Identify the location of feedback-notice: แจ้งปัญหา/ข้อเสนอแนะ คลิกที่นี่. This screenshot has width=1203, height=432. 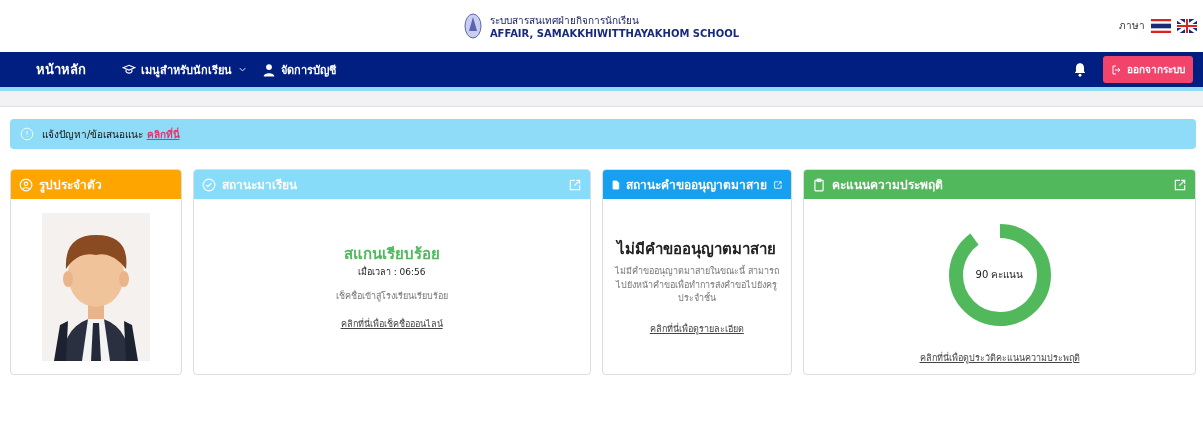
(111, 134).